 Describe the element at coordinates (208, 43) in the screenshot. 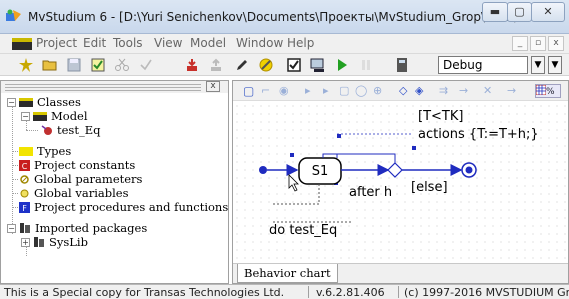

I see `menu-model: Model` at that location.